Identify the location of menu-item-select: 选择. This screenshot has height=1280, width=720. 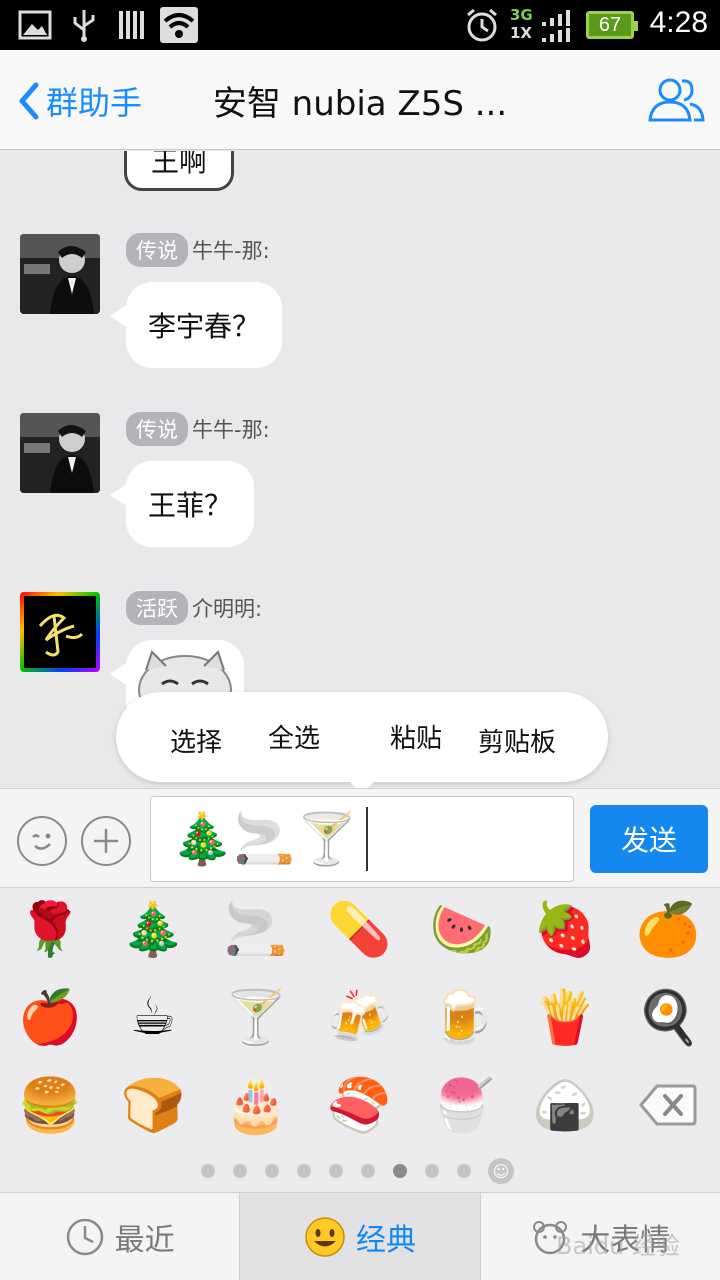
(196, 740).